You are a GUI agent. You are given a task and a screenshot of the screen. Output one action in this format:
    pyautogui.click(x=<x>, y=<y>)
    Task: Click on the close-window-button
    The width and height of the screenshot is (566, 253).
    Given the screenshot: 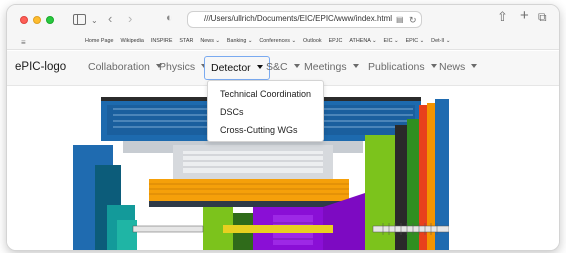 What is the action you would take?
    pyautogui.click(x=24, y=20)
    